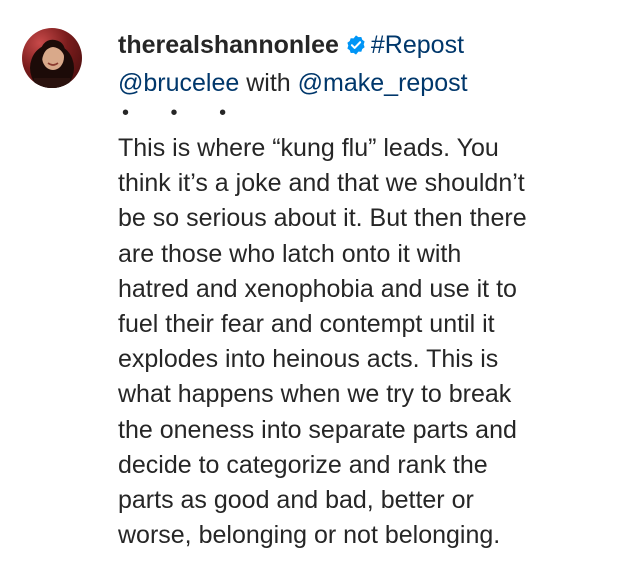 The width and height of the screenshot is (640, 567). What do you see at coordinates (322, 218) in the screenshot?
I see `comment-body-line: be so serious about it. But then there` at bounding box center [322, 218].